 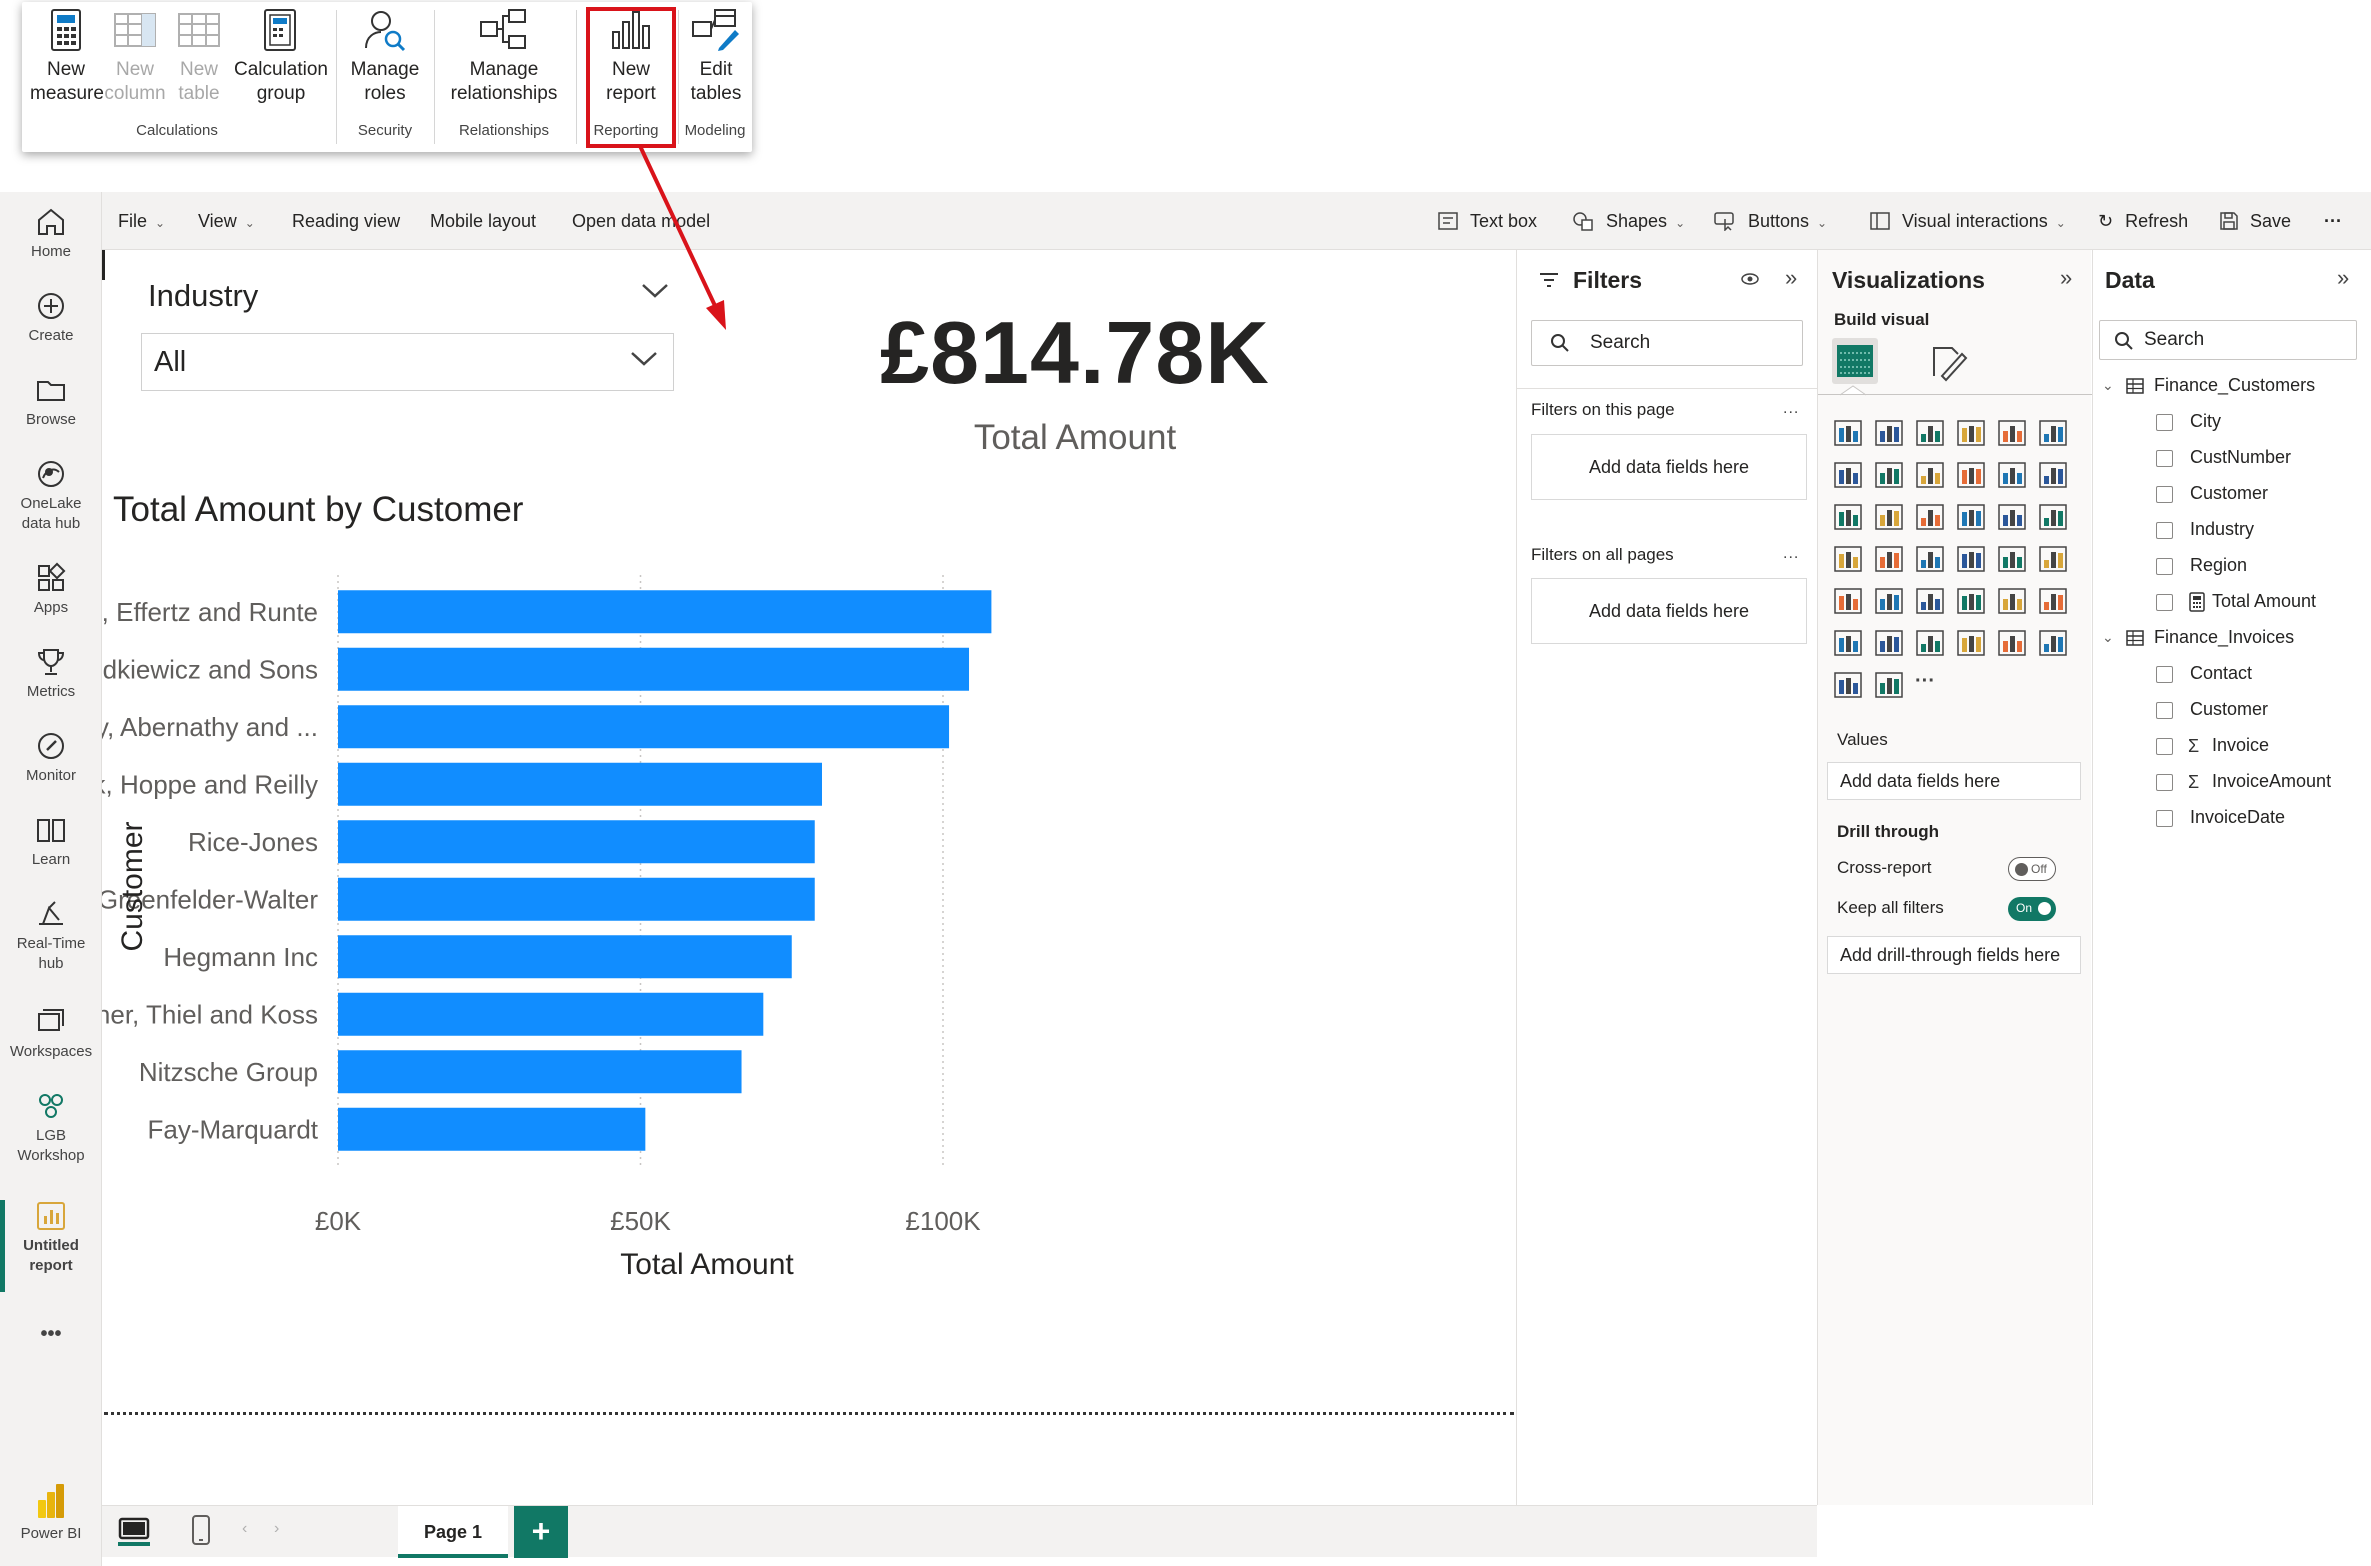 What do you see at coordinates (1855, 361) in the screenshot?
I see `build-visual-tab` at bounding box center [1855, 361].